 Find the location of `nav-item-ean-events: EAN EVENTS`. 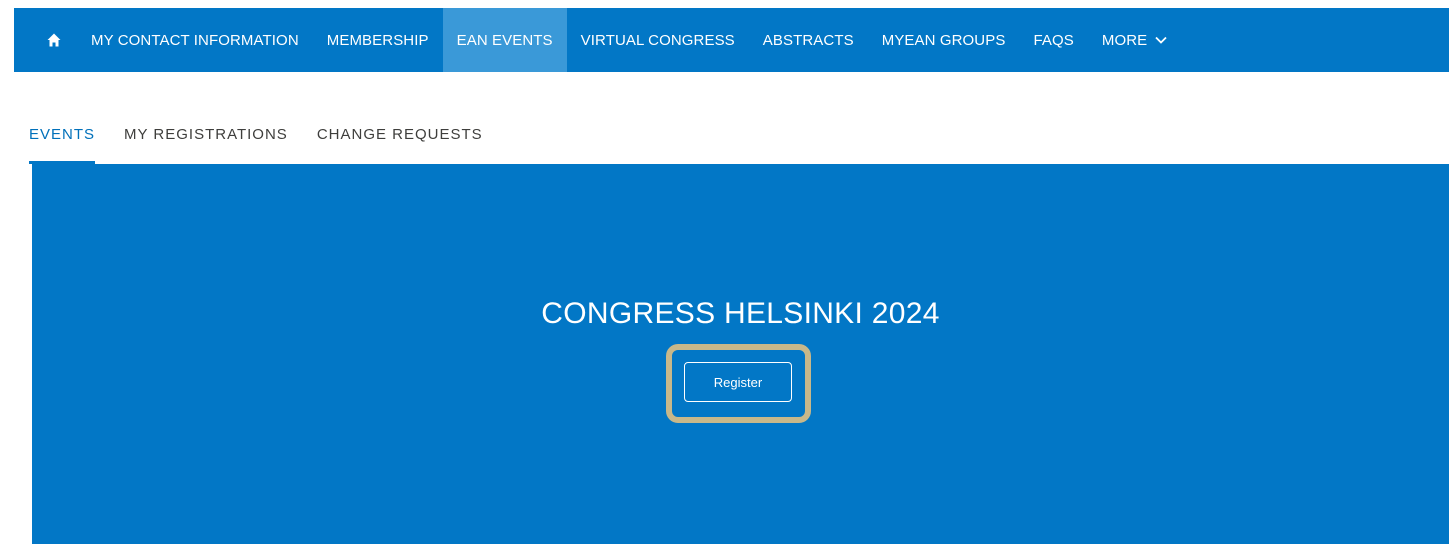

nav-item-ean-events: EAN EVENTS is located at coordinates (504, 40).